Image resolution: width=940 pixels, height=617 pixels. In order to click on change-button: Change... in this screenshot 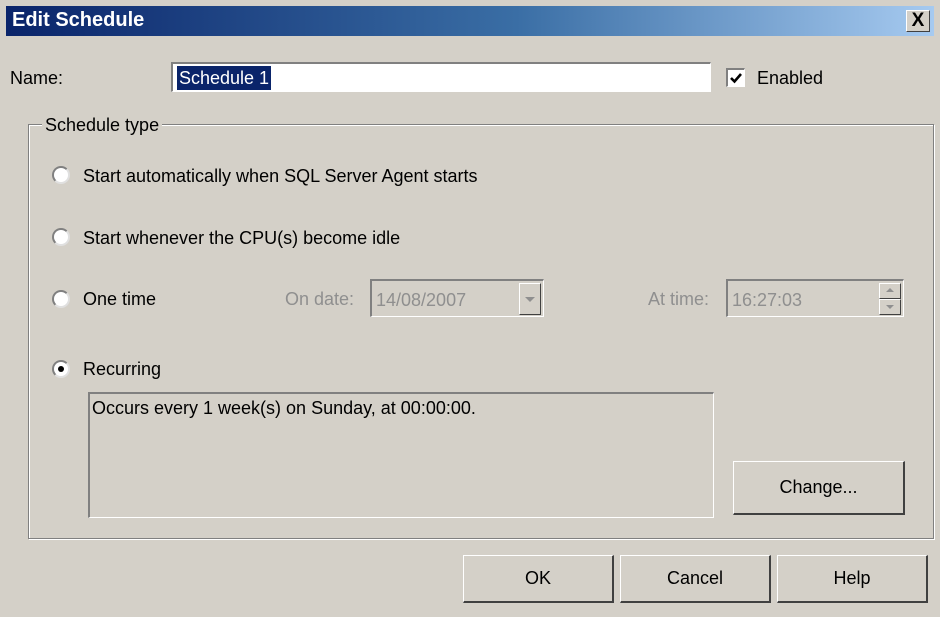, I will do `click(819, 488)`.